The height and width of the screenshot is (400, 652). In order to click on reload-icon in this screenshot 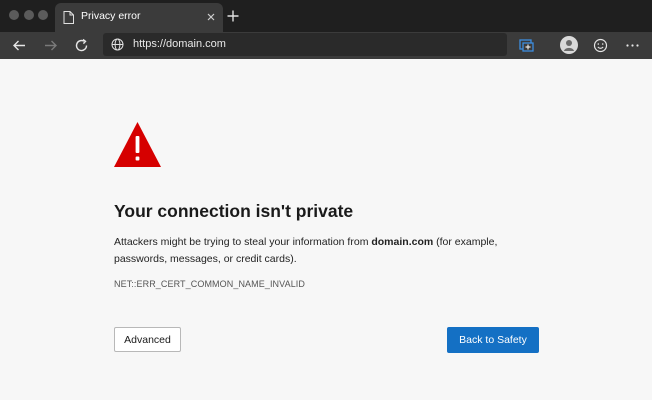, I will do `click(81, 45)`.